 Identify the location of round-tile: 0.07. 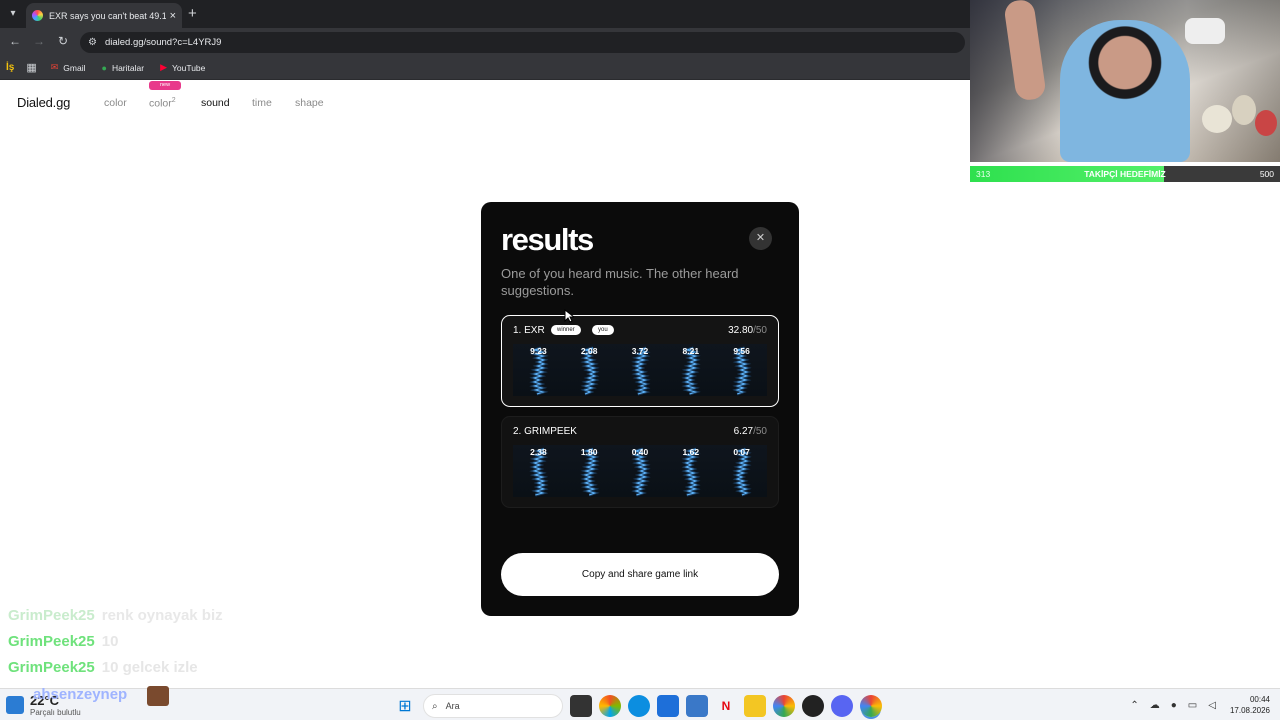
(741, 471).